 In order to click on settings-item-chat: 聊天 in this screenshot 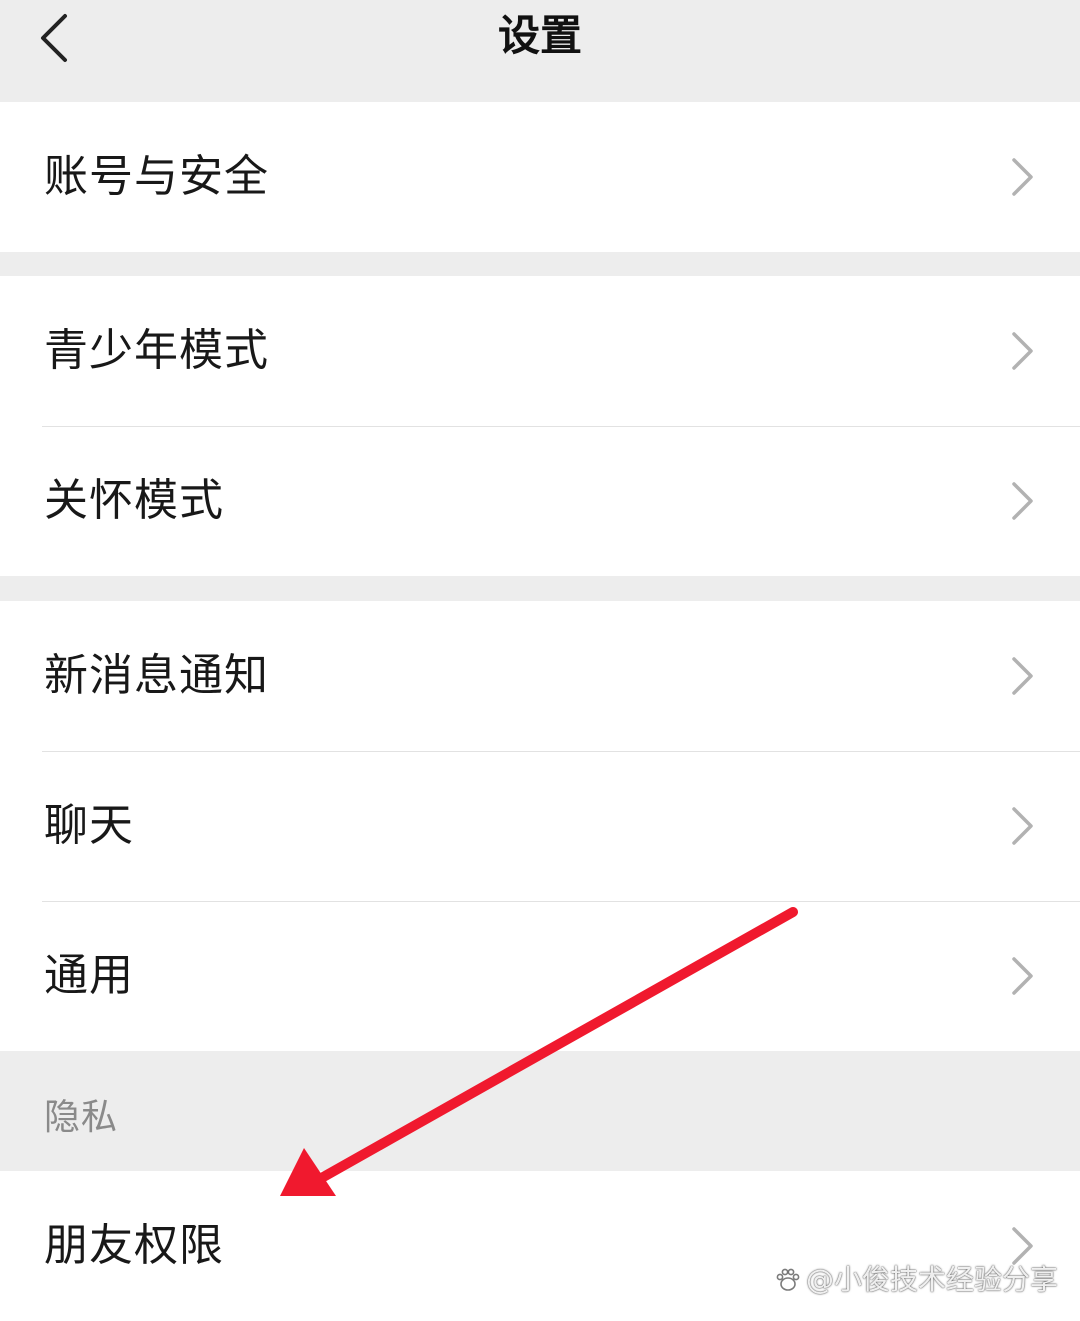, I will do `click(540, 826)`.